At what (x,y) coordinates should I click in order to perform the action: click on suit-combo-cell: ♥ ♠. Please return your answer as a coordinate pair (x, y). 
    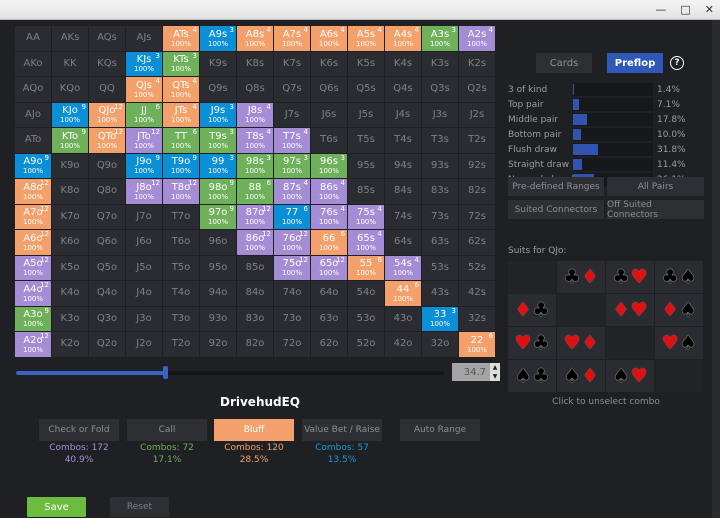
    Looking at the image, I should click on (679, 343).